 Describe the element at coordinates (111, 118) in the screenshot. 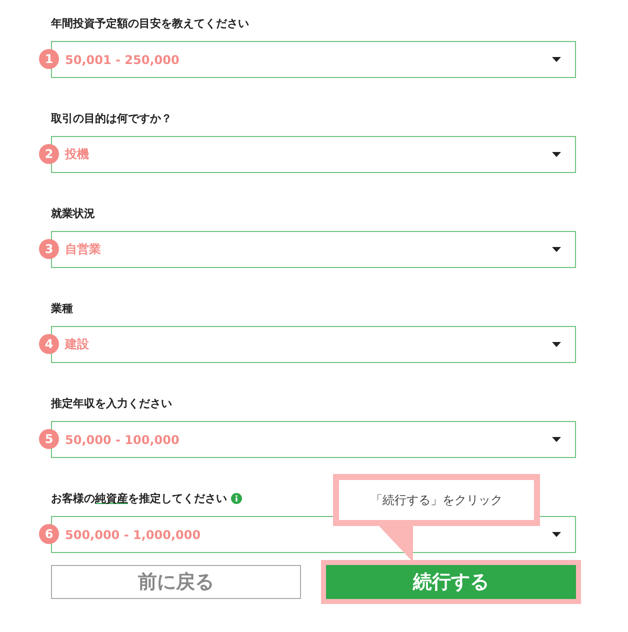

I see `question-label: 取引の目的は何ですか？` at that location.